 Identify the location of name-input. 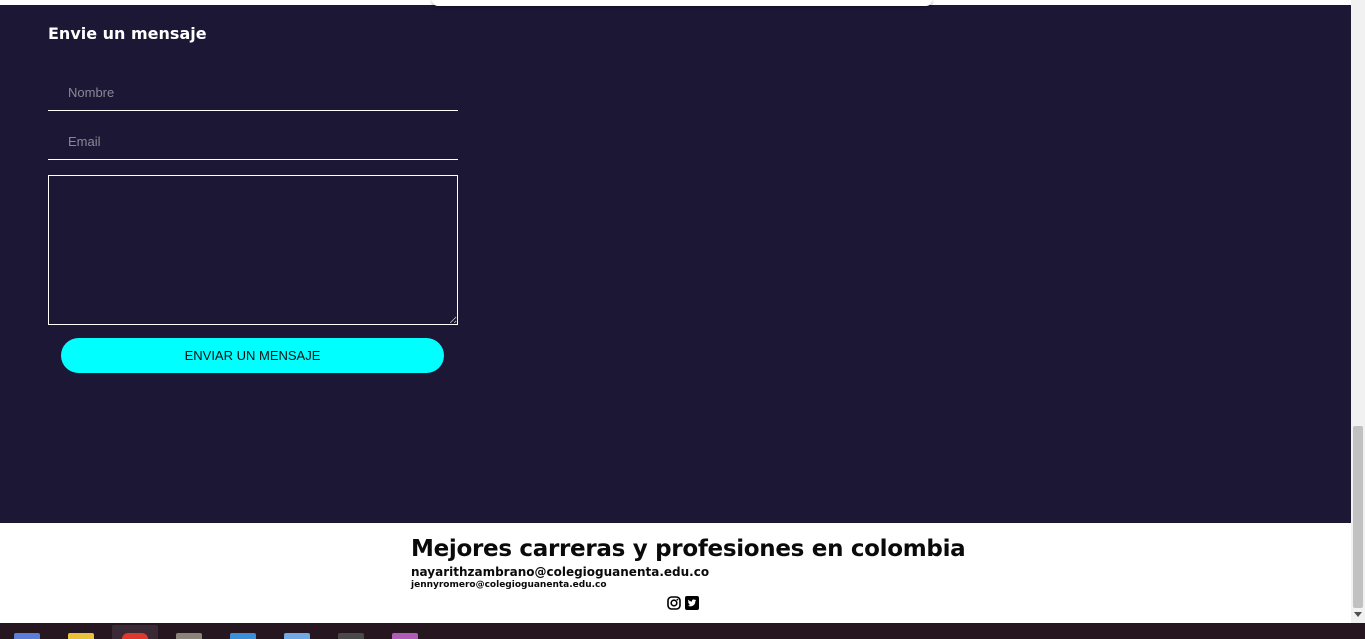
(253, 93).